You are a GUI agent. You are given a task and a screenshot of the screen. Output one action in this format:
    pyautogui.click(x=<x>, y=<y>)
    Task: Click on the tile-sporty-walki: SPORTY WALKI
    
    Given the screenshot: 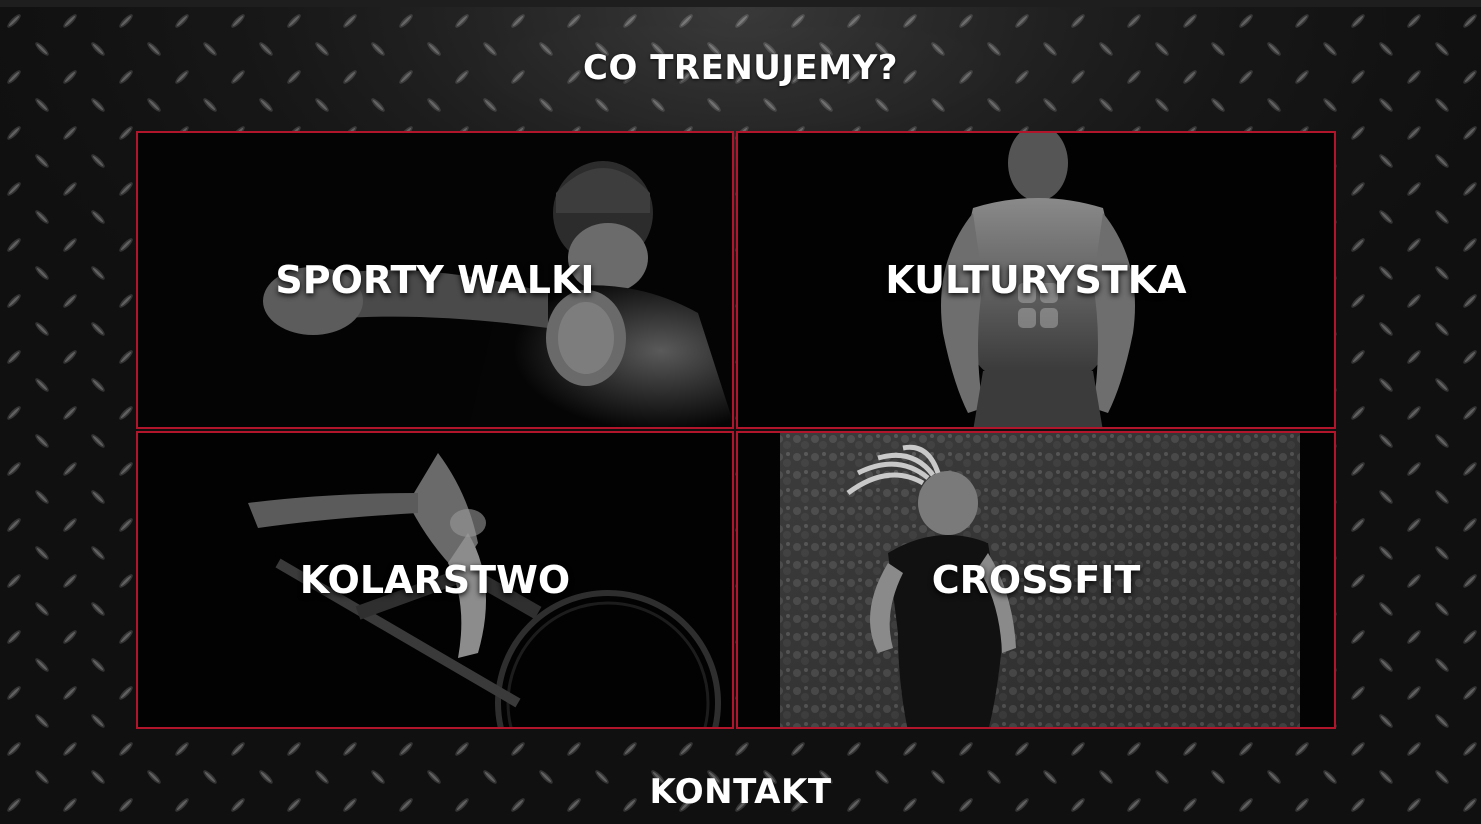 What is the action you would take?
    pyautogui.click(x=435, y=280)
    